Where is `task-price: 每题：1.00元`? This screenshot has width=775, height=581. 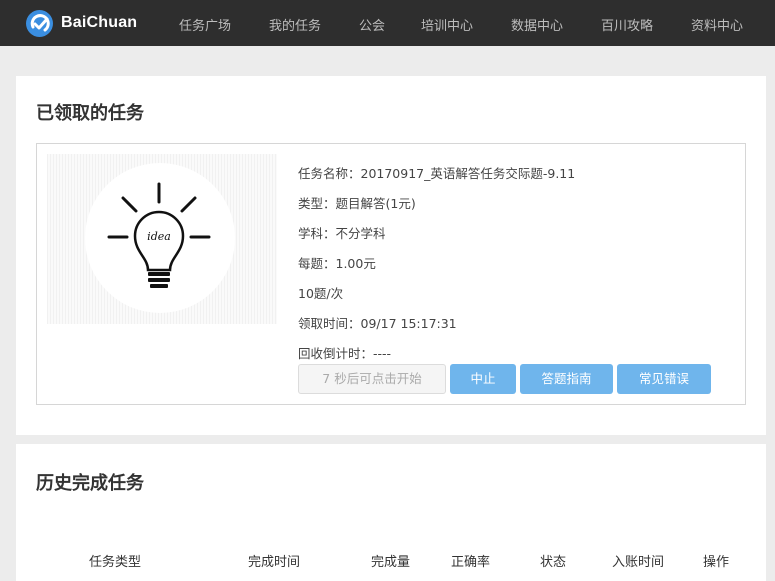
task-price: 每题：1.00元 is located at coordinates (337, 263).